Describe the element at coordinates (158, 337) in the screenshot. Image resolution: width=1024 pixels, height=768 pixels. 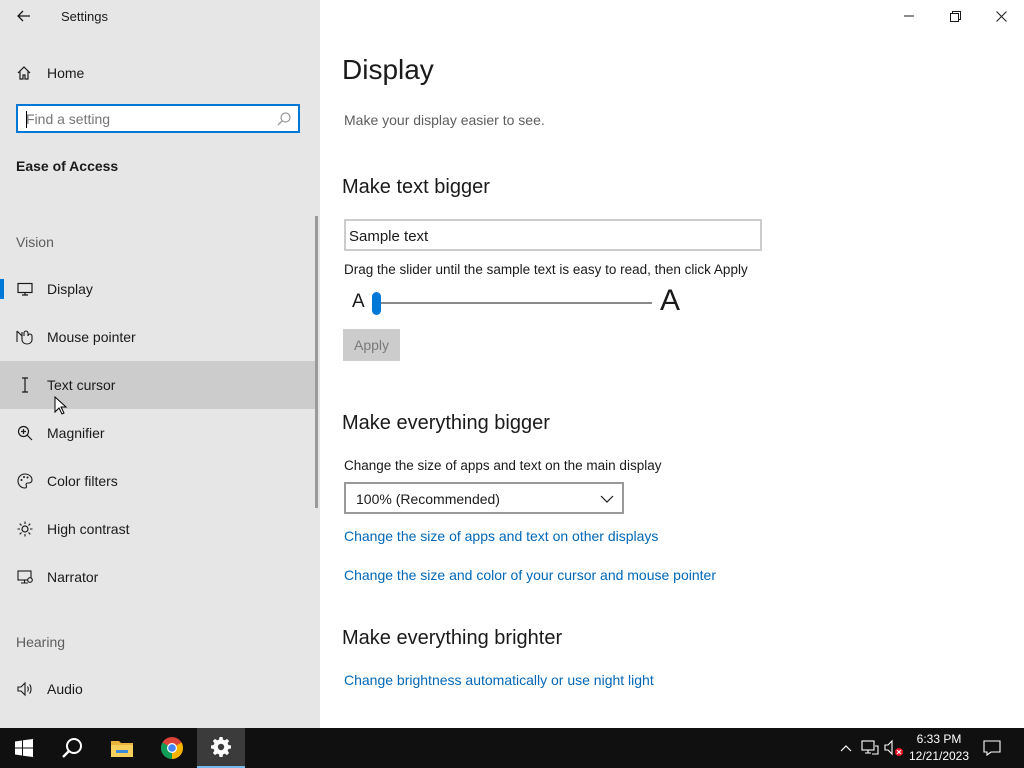
I see `sidebar-item-mouse-pointer: Mouse pointer` at that location.